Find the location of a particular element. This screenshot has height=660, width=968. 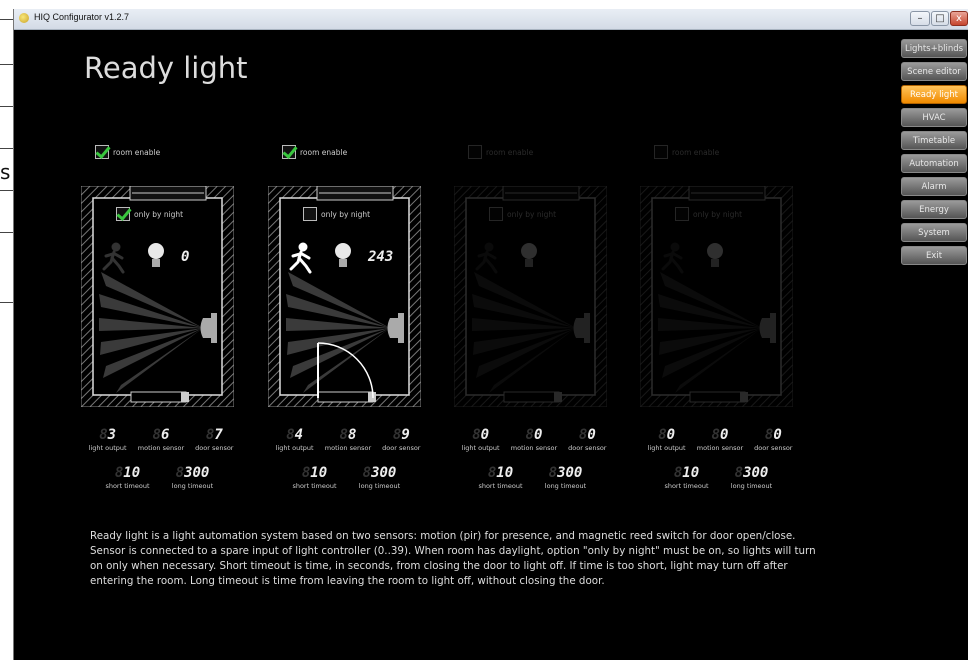

close-icon: x is located at coordinates (959, 18).